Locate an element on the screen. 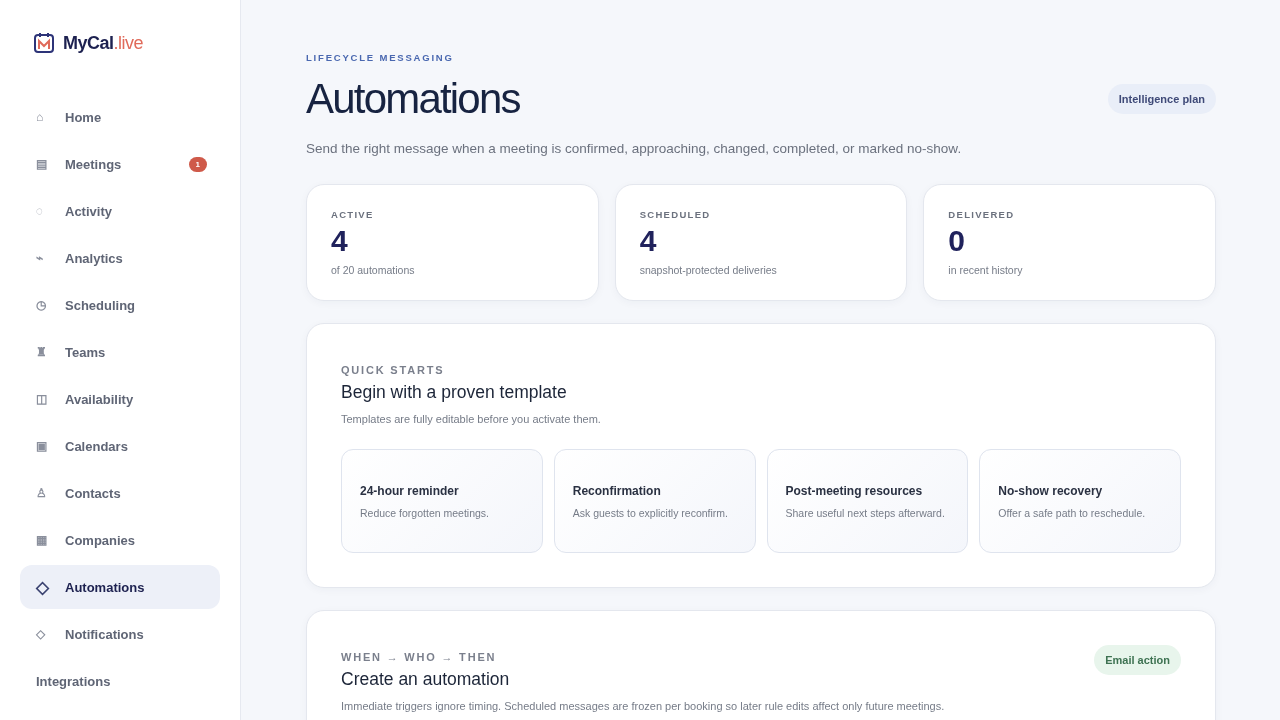 Image resolution: width=1280 pixels, height=720 pixels. nav-item: ◫ Availability is located at coordinates (120, 399).